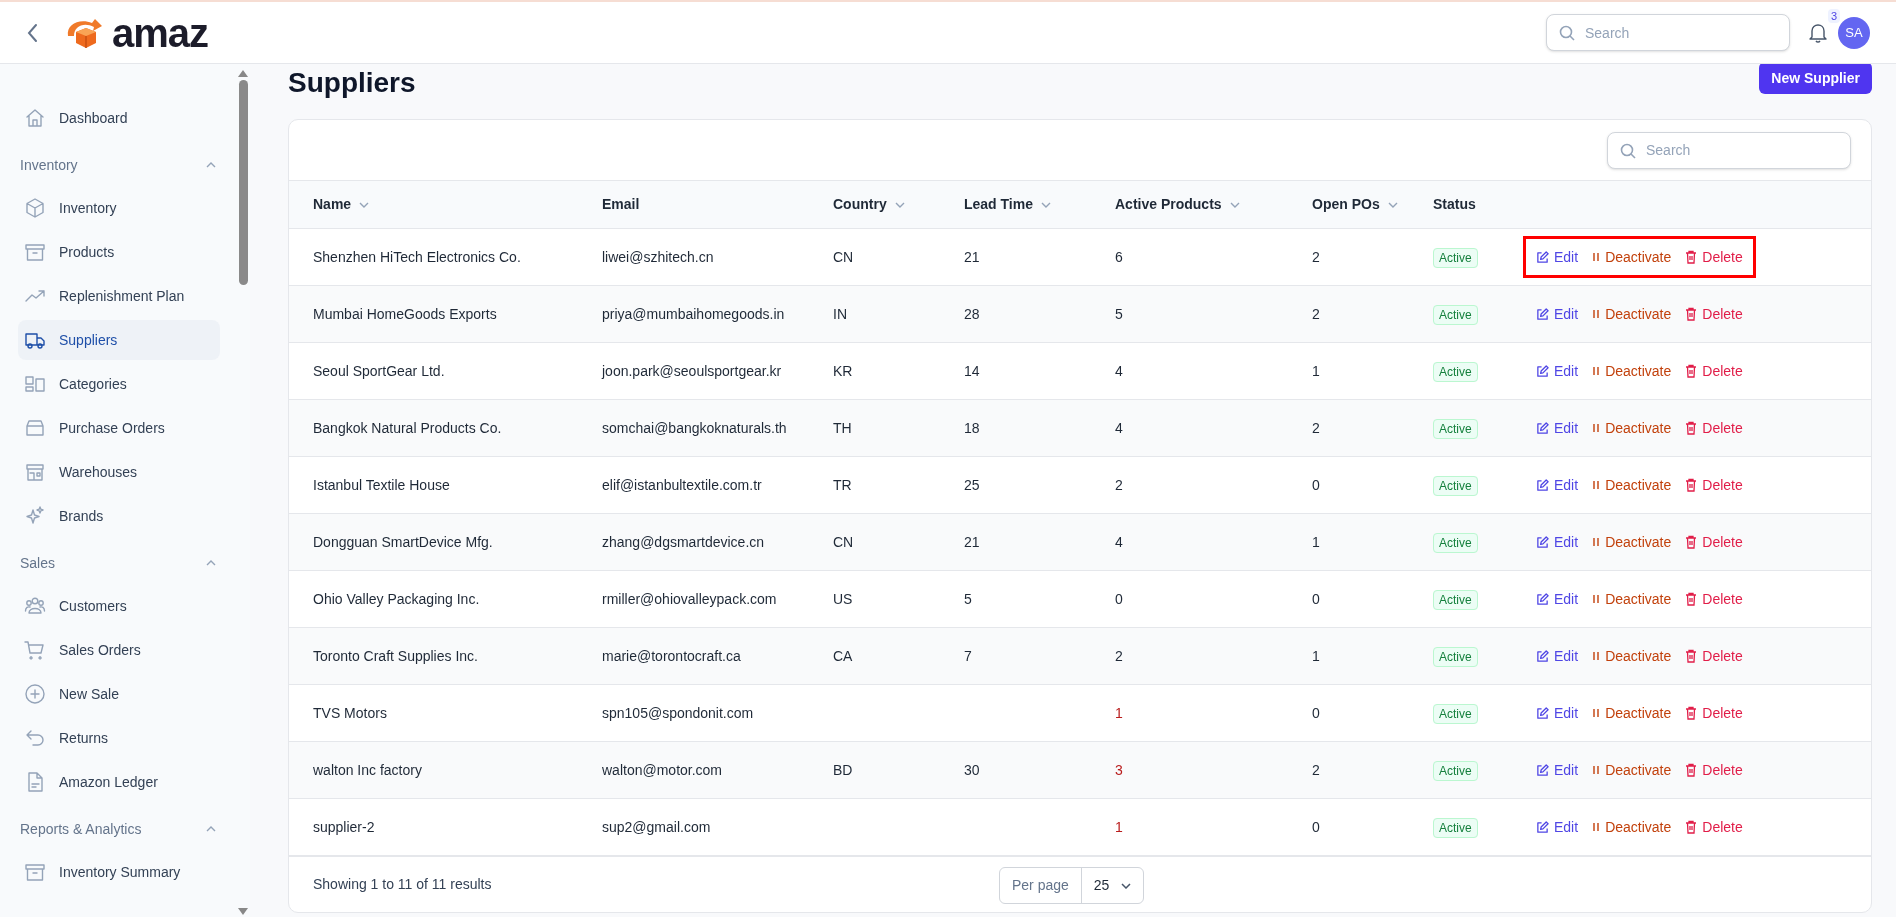 This screenshot has width=1896, height=917. What do you see at coordinates (119, 606) in the screenshot?
I see `sidebar-item: Customers` at bounding box center [119, 606].